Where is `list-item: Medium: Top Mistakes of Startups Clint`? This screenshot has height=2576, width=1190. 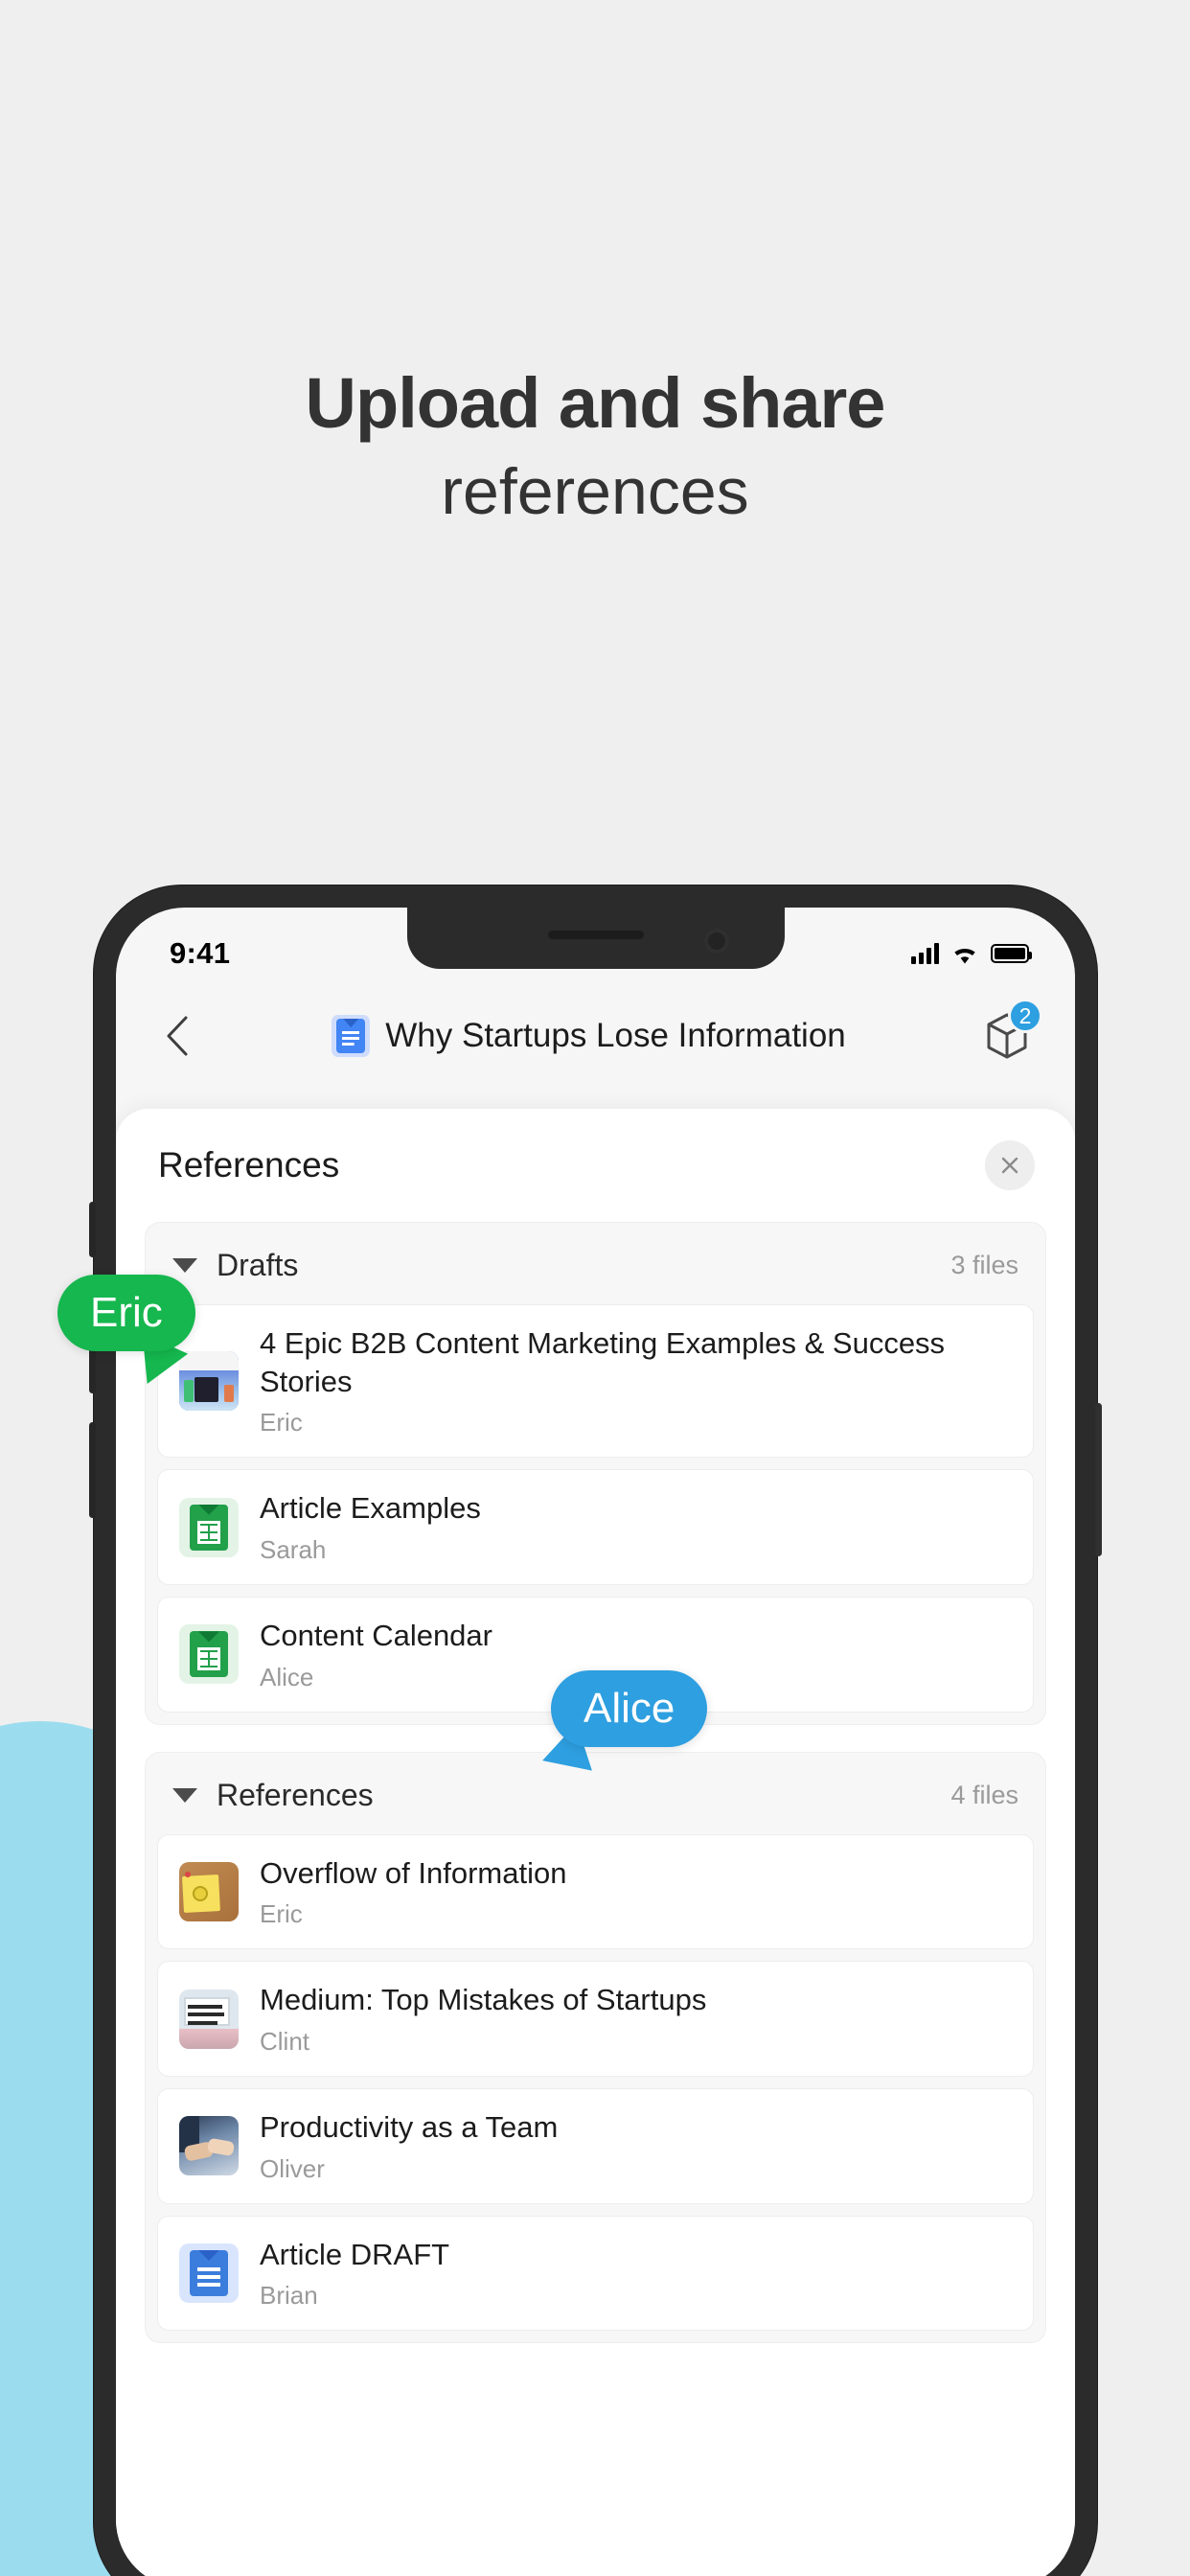 list-item: Medium: Top Mistakes of Startups Clint is located at coordinates (595, 2020).